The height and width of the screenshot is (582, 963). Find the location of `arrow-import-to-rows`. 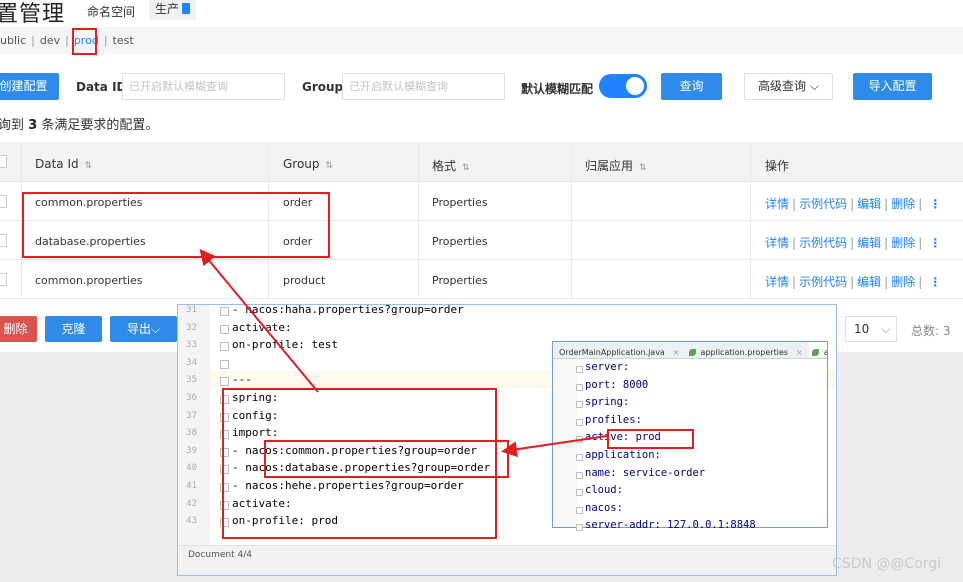

arrow-import-to-rows is located at coordinates (259, 320).